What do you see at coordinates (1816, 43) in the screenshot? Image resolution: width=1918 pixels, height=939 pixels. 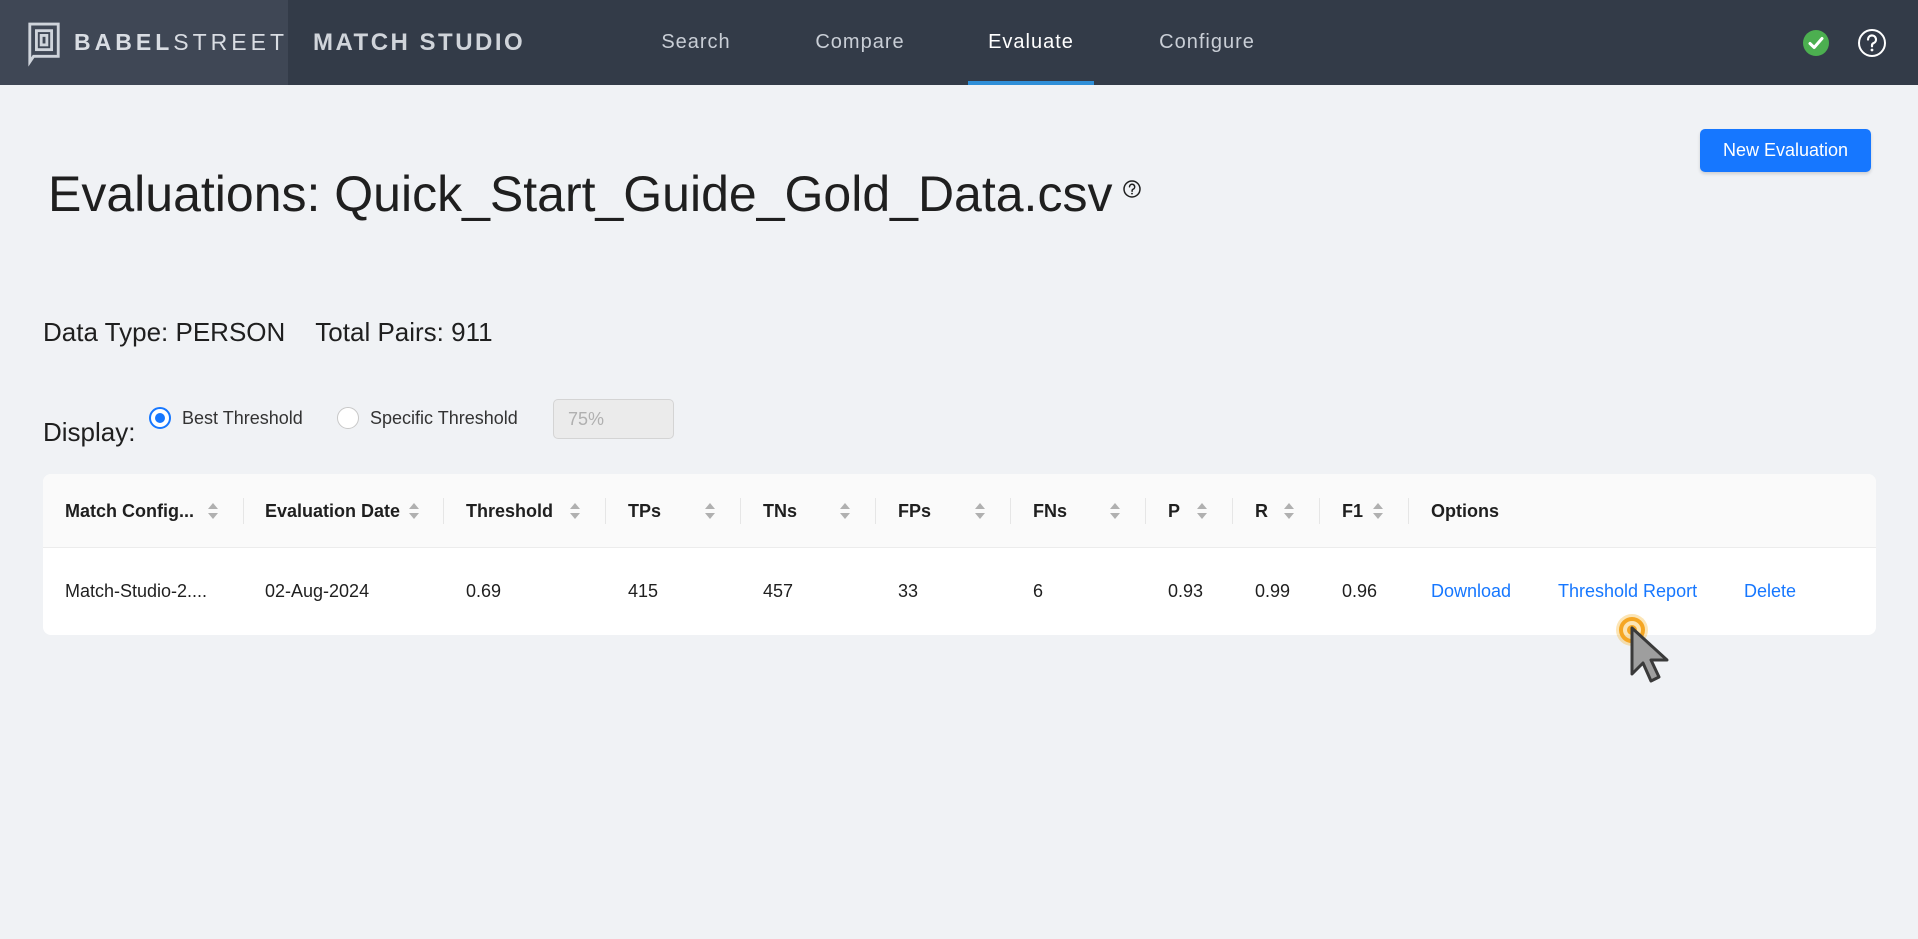 I see `check-circle-icon` at bounding box center [1816, 43].